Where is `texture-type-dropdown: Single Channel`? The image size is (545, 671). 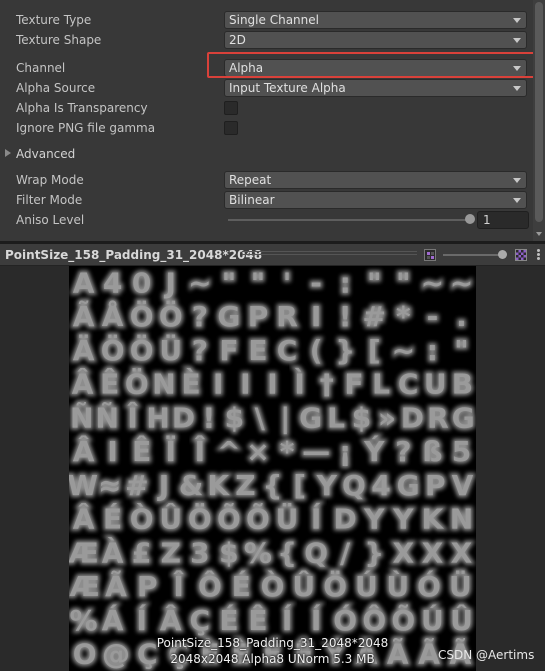
texture-type-dropdown: Single Channel is located at coordinates (375, 20).